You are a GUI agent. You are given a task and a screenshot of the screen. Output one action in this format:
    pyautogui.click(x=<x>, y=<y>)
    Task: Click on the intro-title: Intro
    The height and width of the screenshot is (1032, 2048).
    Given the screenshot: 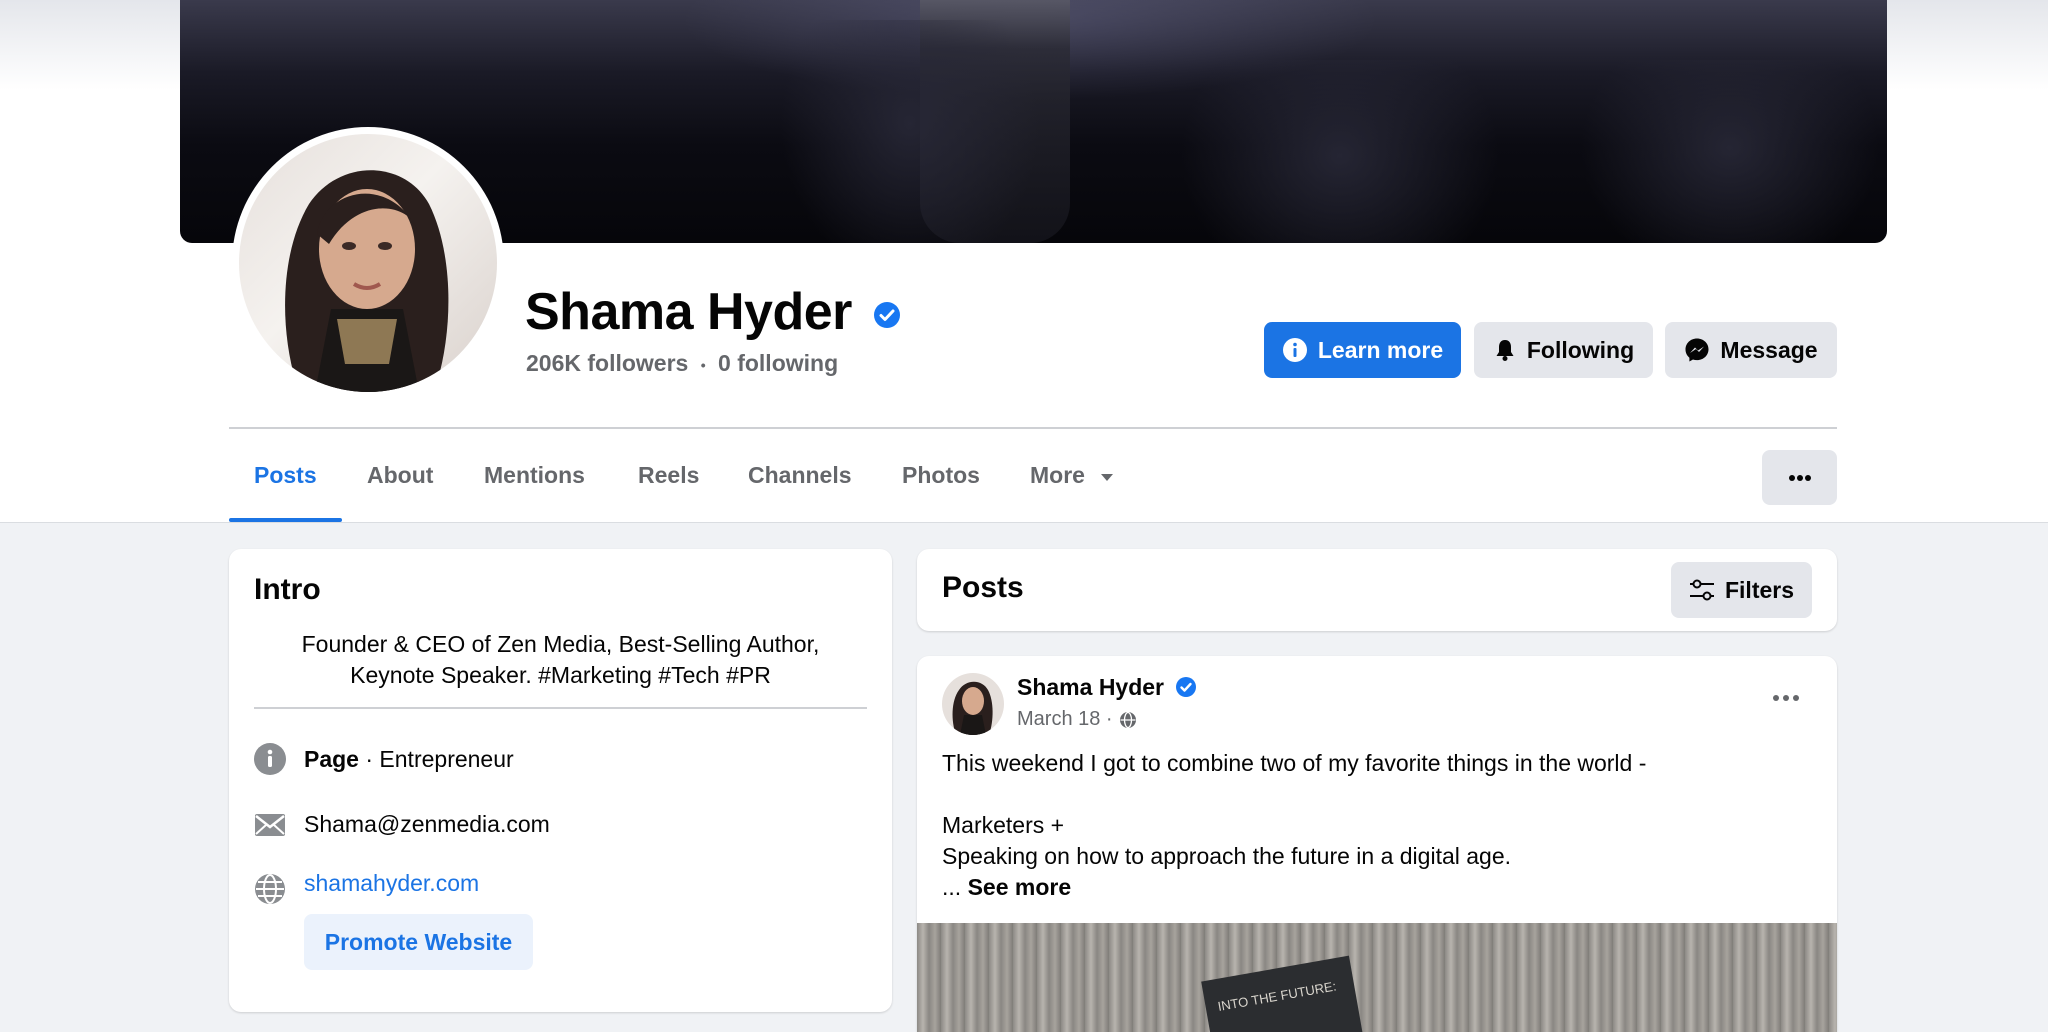 What is the action you would take?
    pyautogui.click(x=287, y=589)
    